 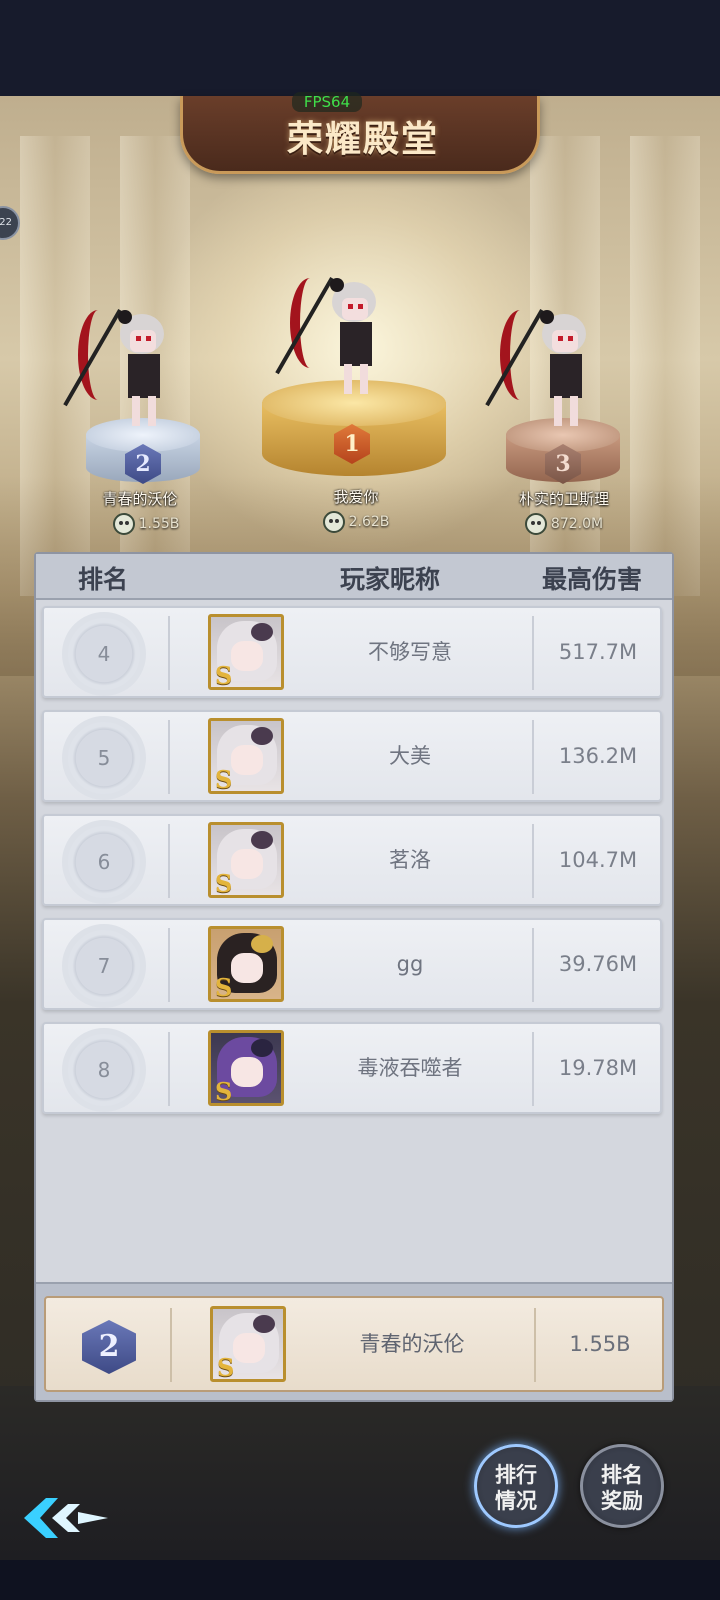 What do you see at coordinates (577, 524) in the screenshot?
I see `podium-third-score-value: 872.0M` at bounding box center [577, 524].